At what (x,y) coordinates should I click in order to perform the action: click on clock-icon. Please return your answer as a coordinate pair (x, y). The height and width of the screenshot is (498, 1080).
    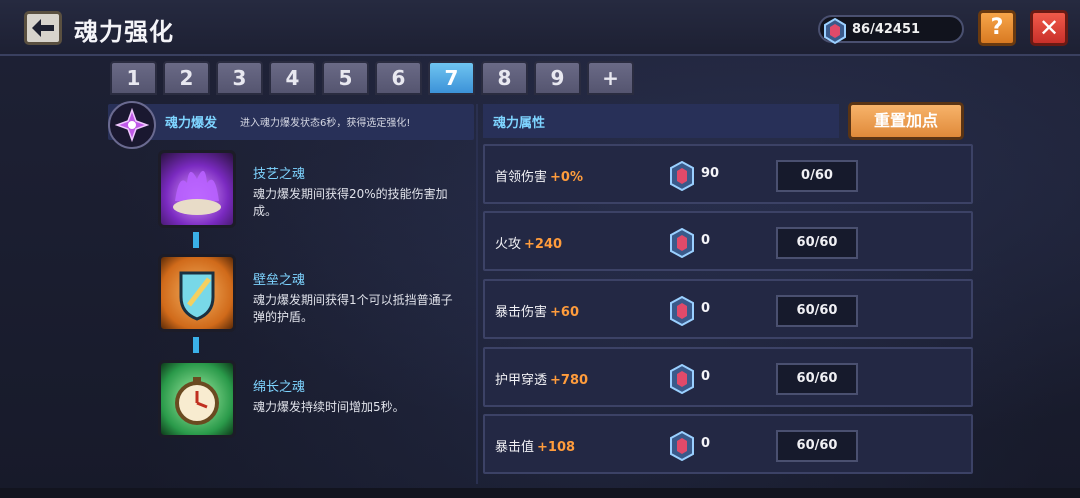
    Looking at the image, I should click on (197, 401).